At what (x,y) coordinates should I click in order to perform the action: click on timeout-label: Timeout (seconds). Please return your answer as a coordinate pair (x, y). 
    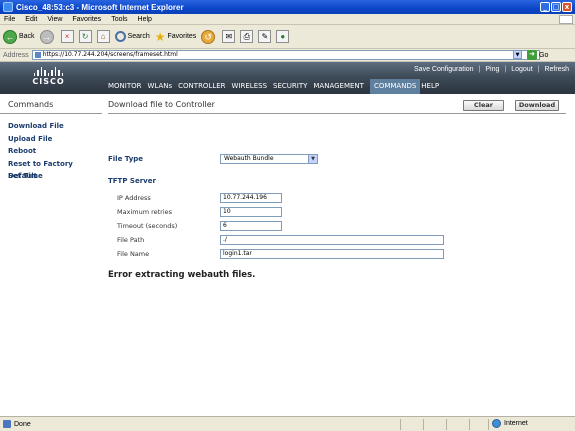
    Looking at the image, I should click on (147, 225).